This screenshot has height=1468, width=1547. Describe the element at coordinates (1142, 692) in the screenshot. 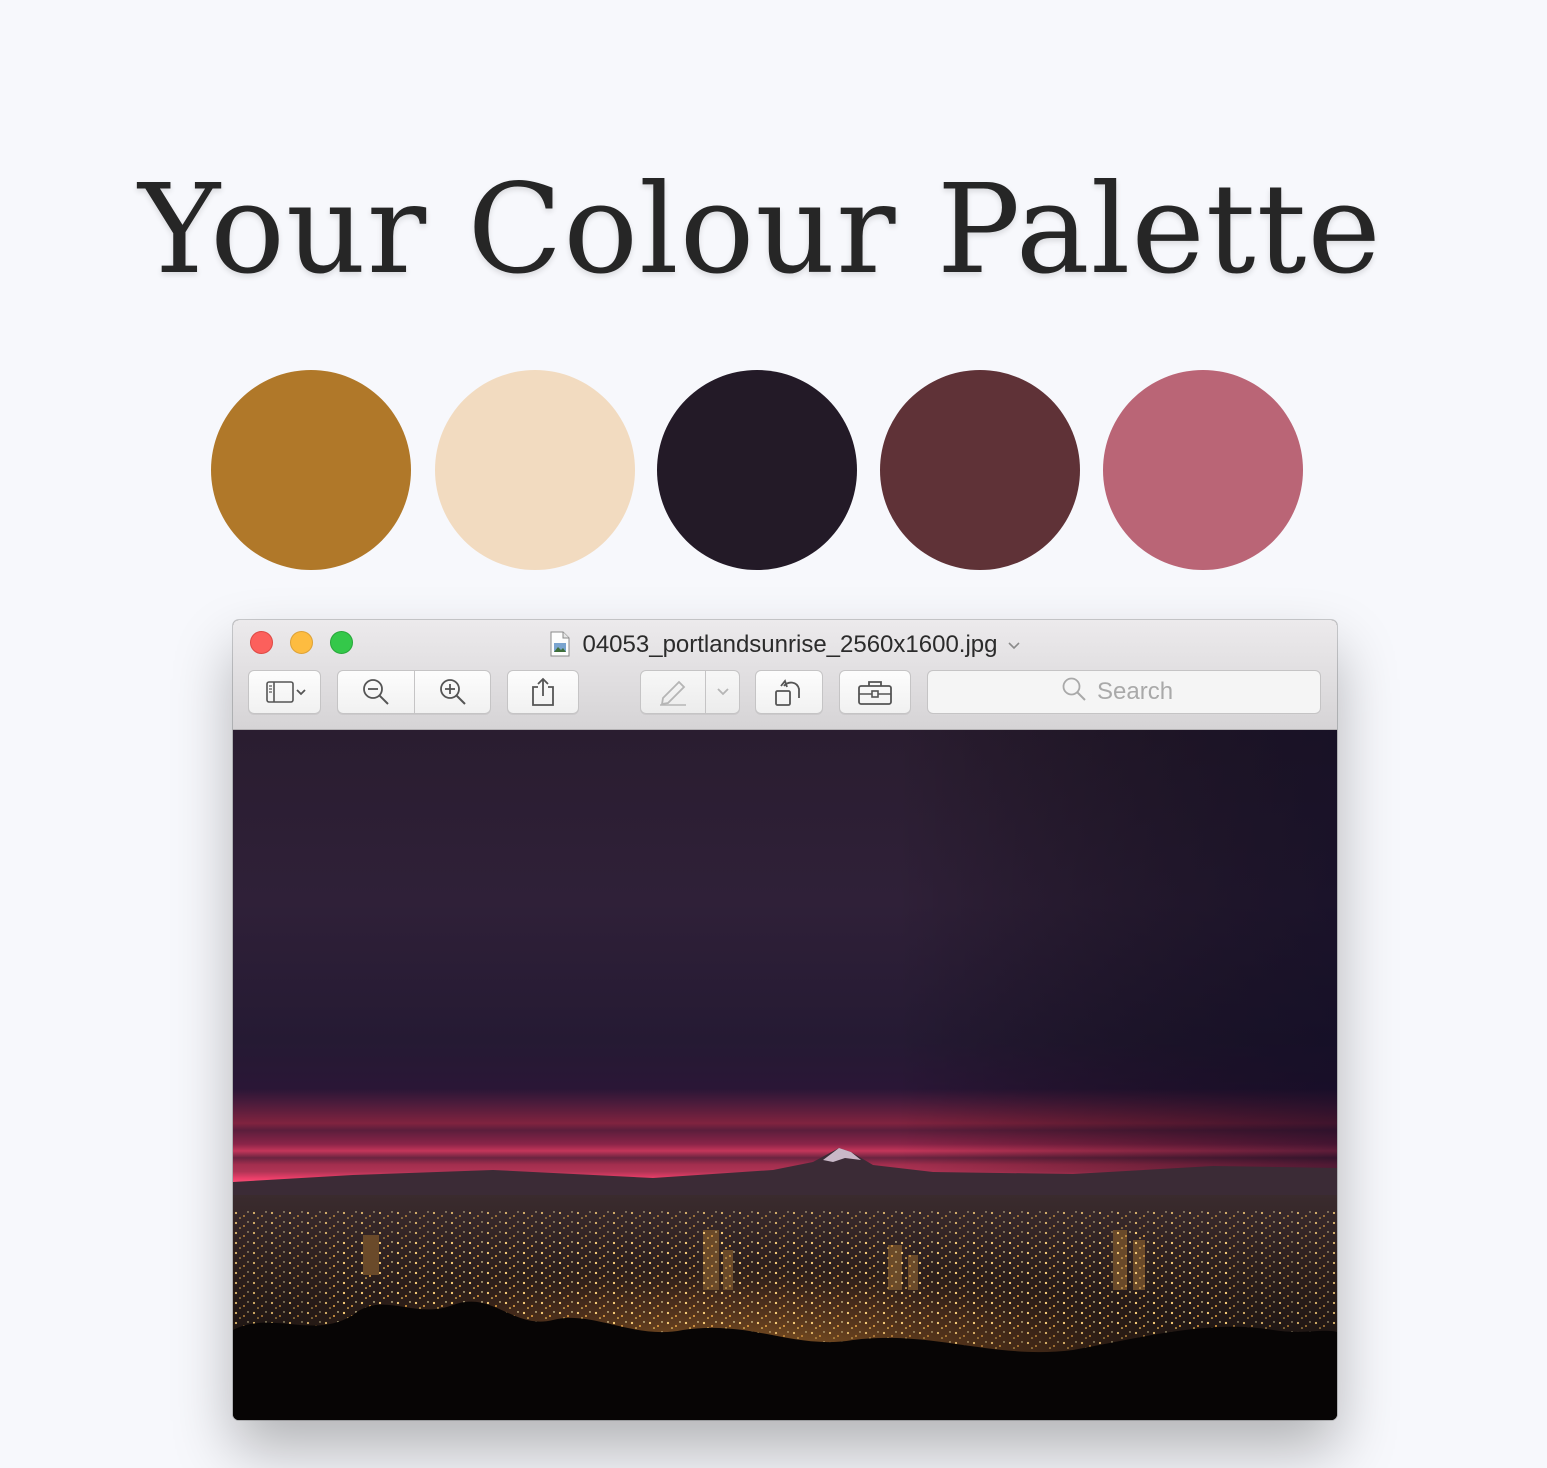

I see `search-input` at that location.